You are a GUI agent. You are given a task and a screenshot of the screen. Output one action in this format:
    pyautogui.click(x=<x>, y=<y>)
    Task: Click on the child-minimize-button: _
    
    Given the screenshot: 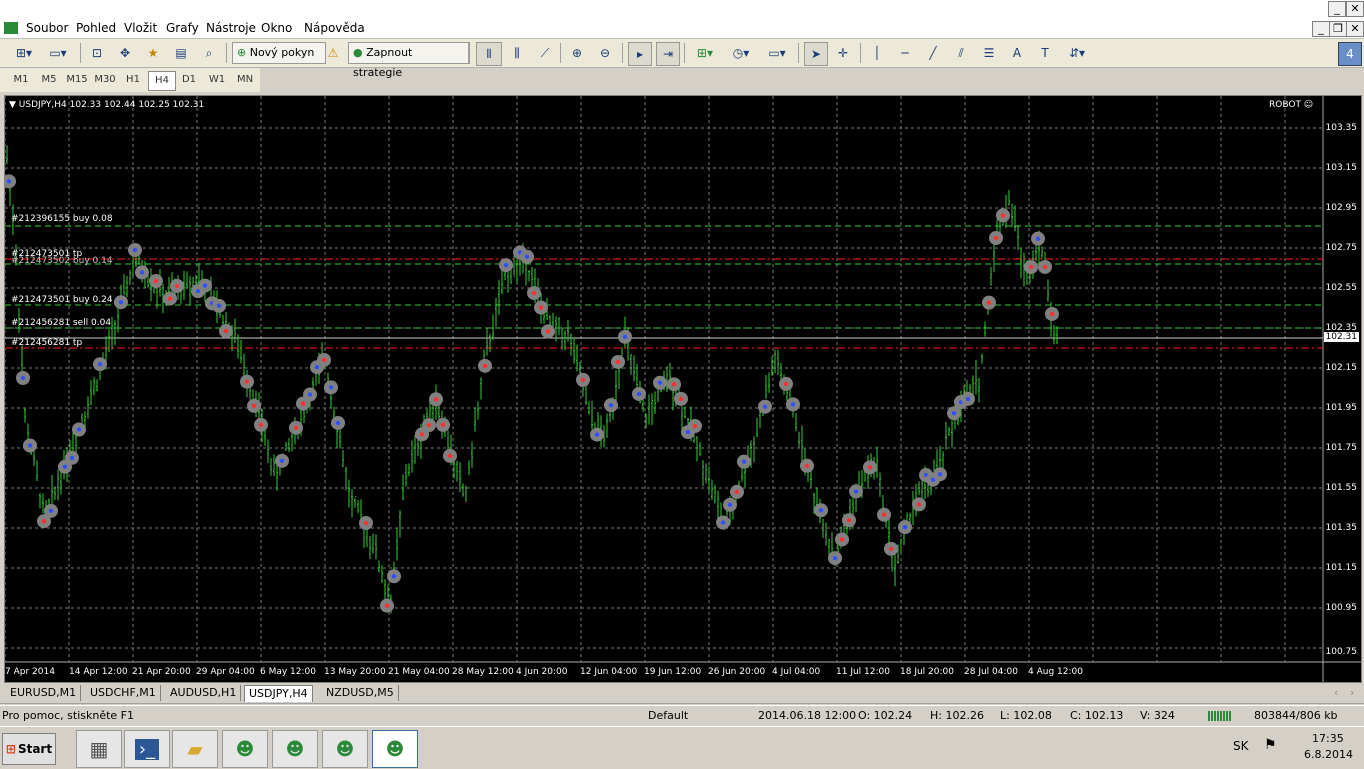 What is the action you would take?
    pyautogui.click(x=1321, y=29)
    